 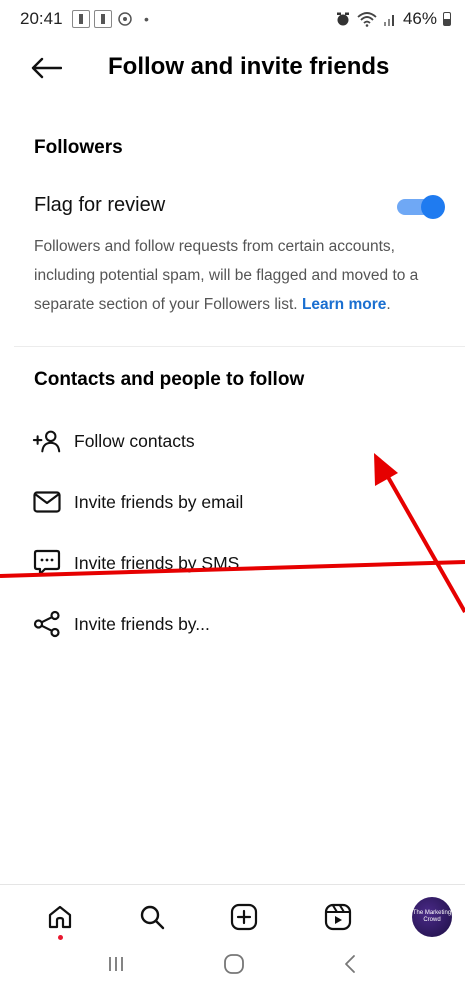 I want to click on home-icon, so click(x=60, y=917).